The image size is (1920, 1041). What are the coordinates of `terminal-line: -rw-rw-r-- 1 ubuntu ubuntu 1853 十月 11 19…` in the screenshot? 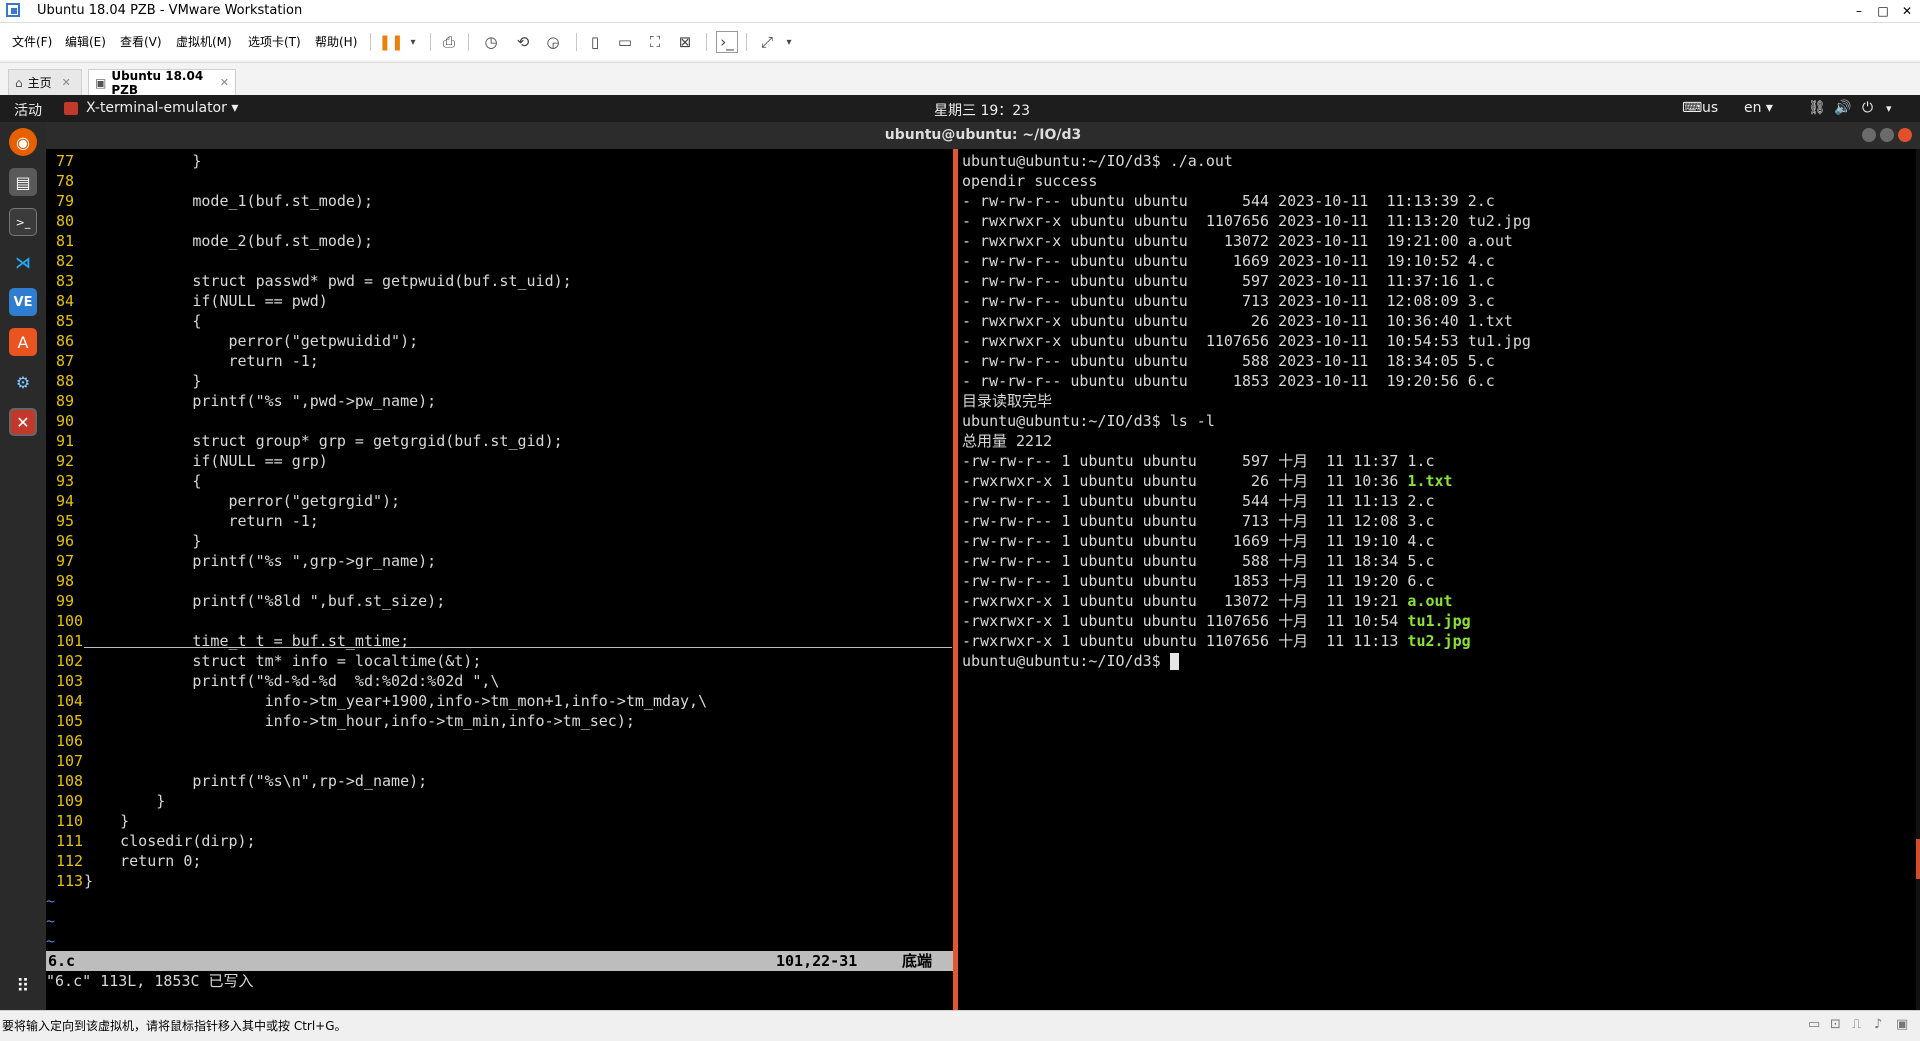 It's located at (1198, 581).